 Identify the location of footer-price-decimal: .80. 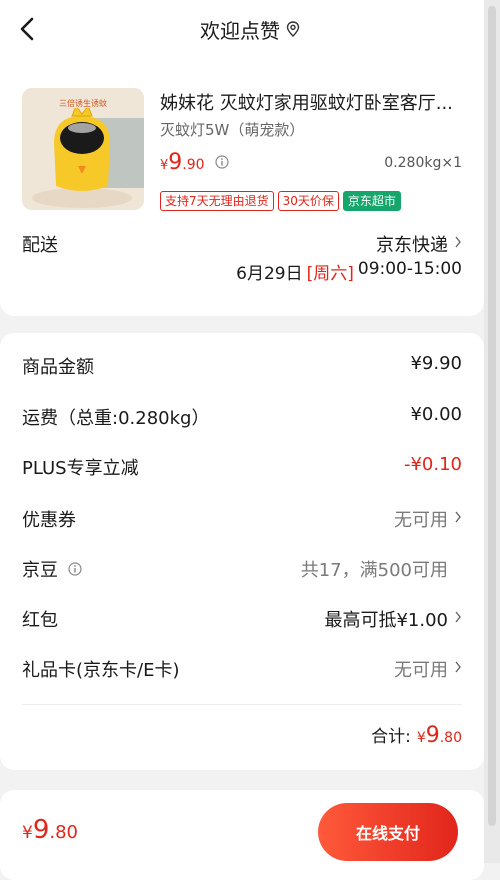
(64, 832).